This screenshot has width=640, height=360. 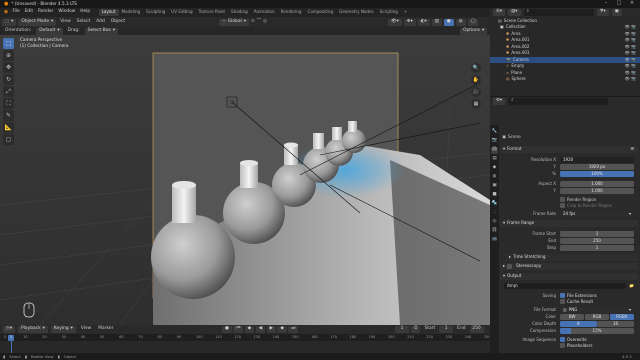 I want to click on frame-start-field: 1, so click(x=597, y=233).